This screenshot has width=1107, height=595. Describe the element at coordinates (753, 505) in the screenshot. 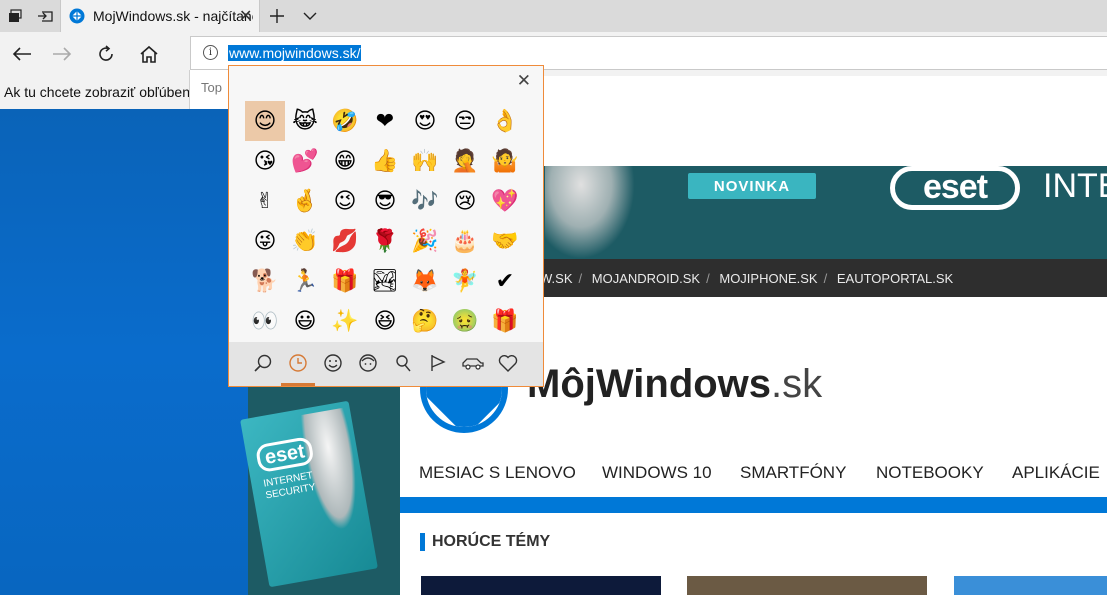

I see `nav-underline-bar` at that location.